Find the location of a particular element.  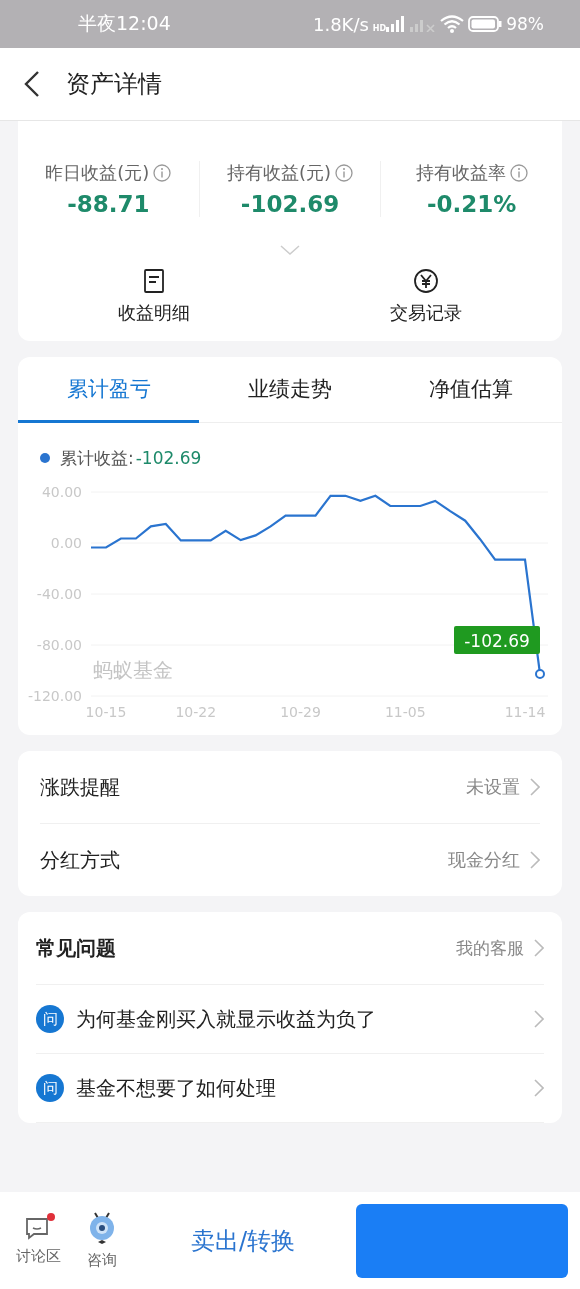

bottom-bar-item: 讨论区 is located at coordinates (38, 1240).